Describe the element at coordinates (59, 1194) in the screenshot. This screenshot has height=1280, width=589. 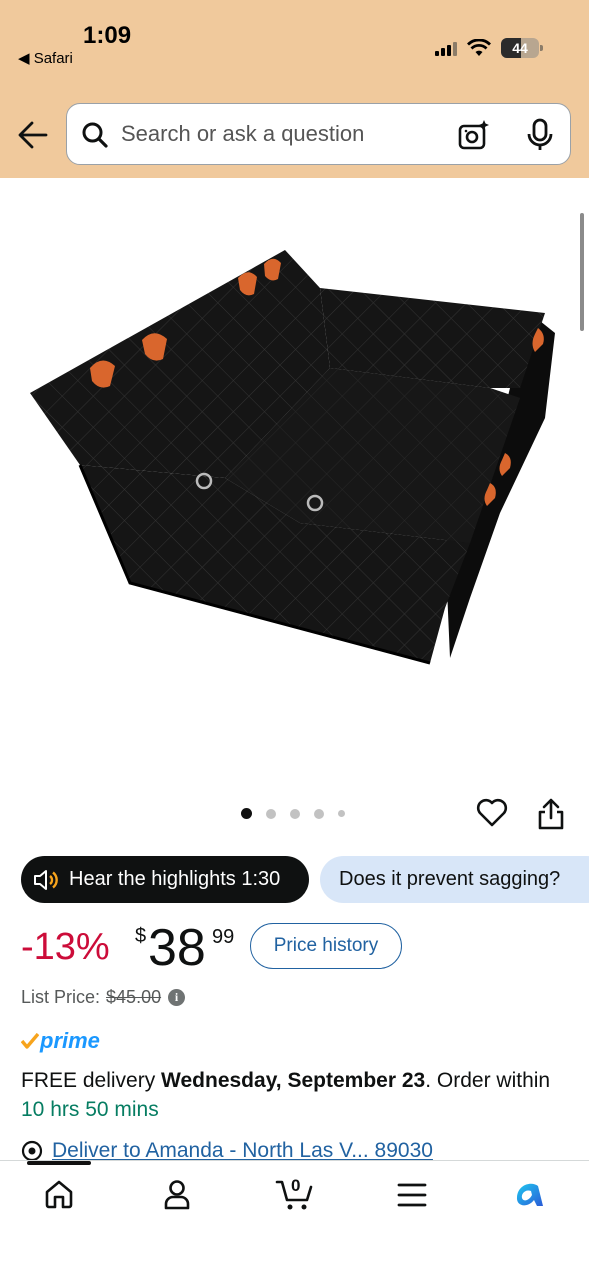
I see `home-icon` at that location.